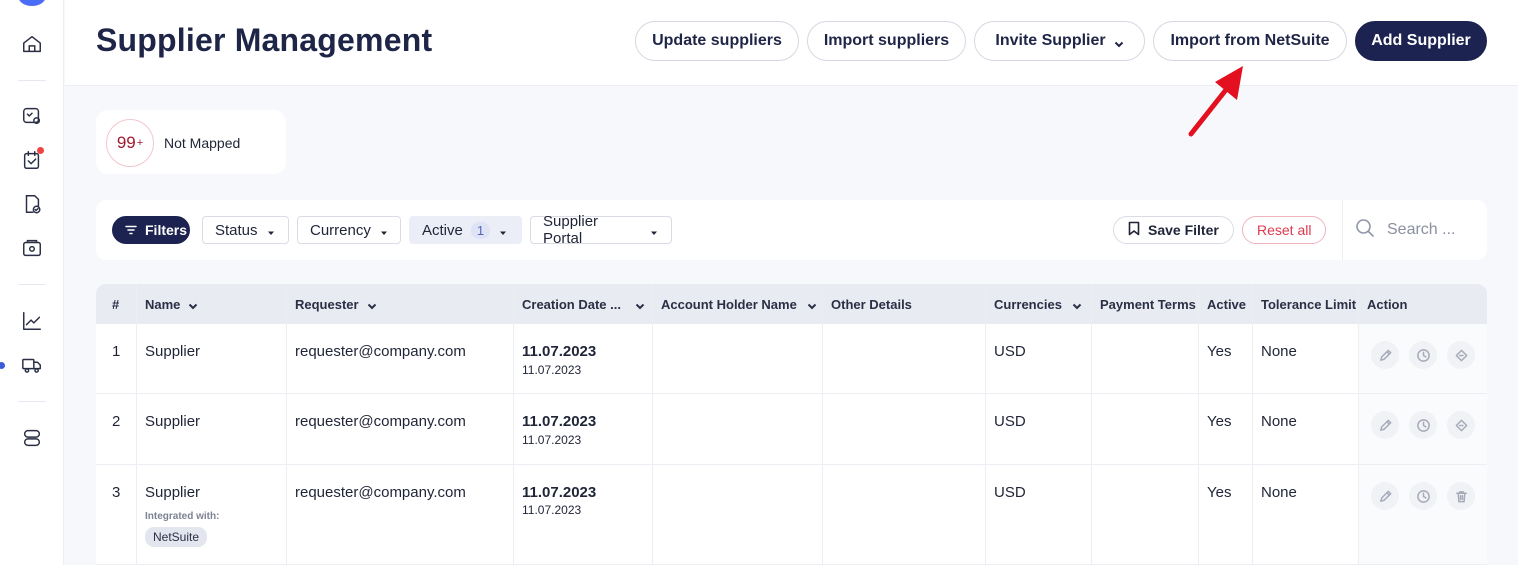 The height and width of the screenshot is (565, 1518). What do you see at coordinates (571, 230) in the screenshot?
I see `supplier-portal-filter-label: Supplier Portal` at bounding box center [571, 230].